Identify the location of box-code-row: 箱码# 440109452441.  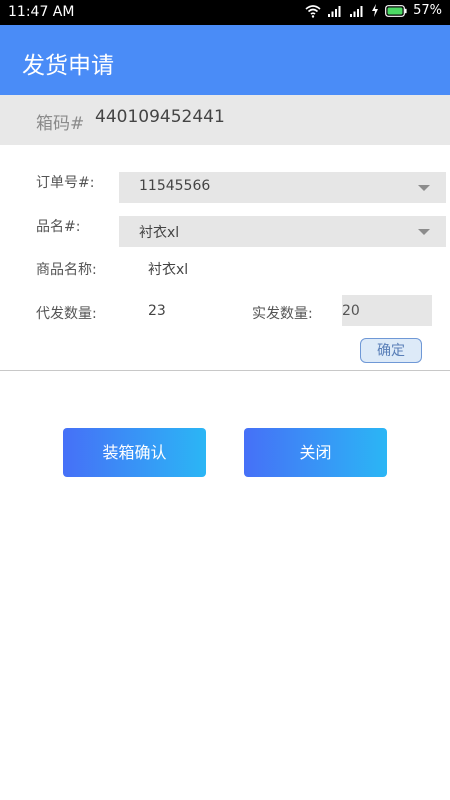
(225, 120).